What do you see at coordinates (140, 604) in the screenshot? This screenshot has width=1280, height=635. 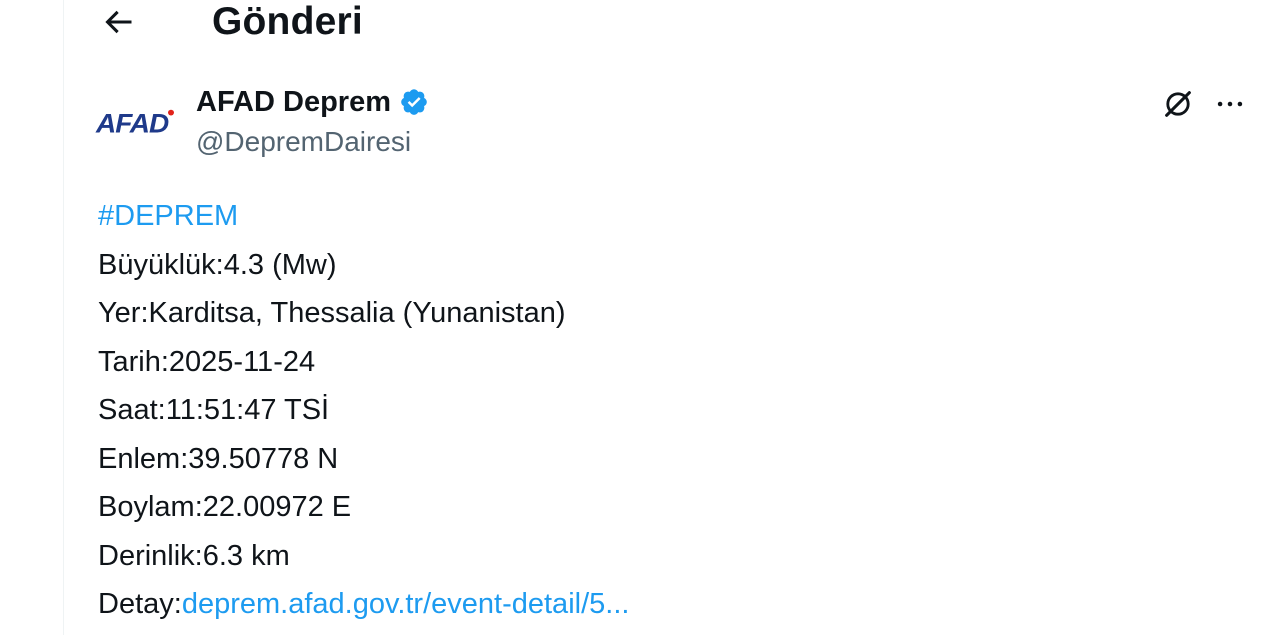 I see `detail-label: Detay:` at bounding box center [140, 604].